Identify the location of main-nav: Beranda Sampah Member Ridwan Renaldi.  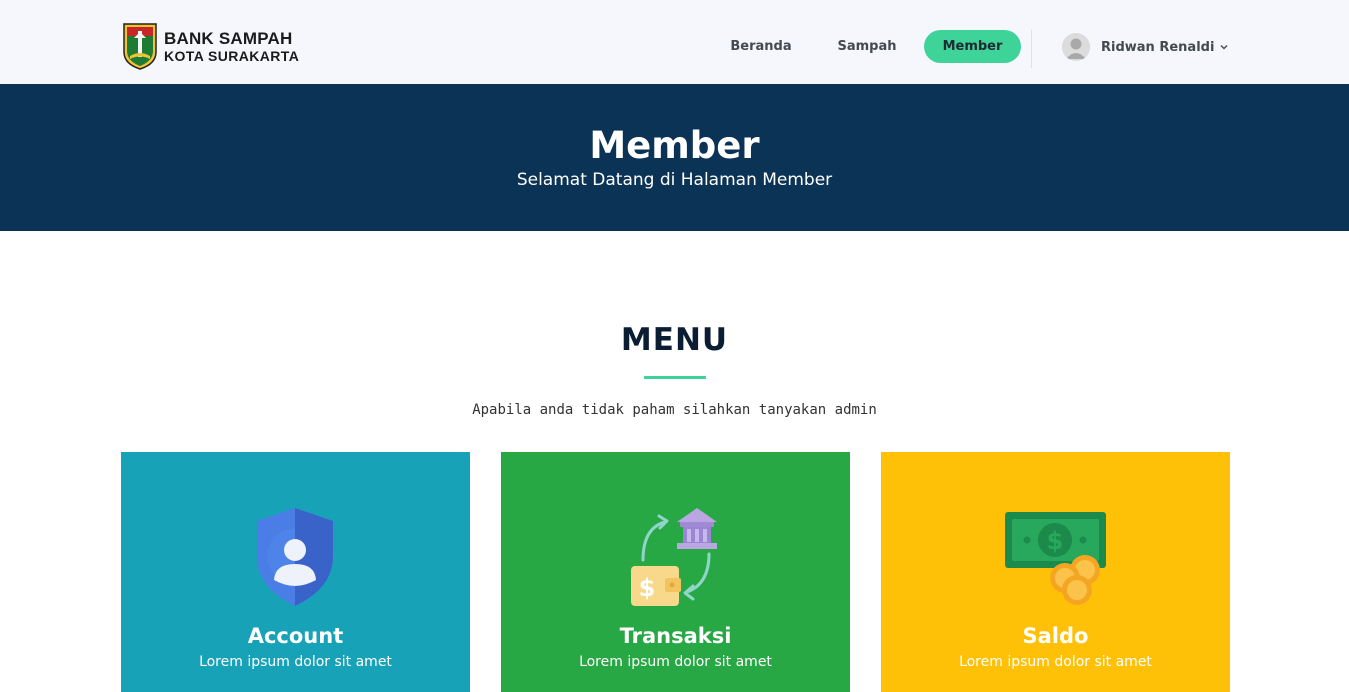
(674, 49).